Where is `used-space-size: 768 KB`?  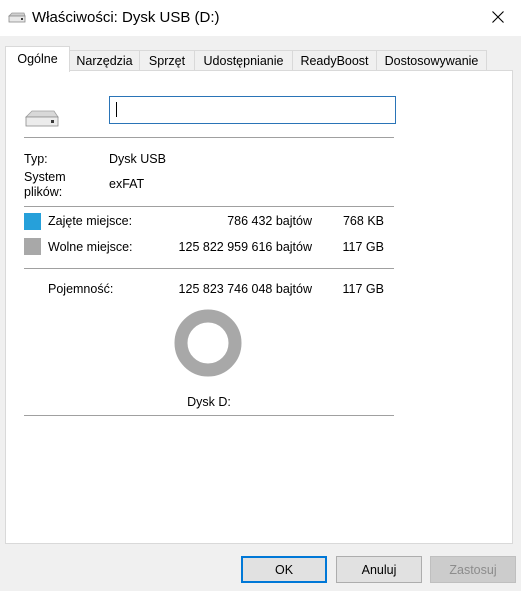
used-space-size: 768 KB is located at coordinates (363, 221).